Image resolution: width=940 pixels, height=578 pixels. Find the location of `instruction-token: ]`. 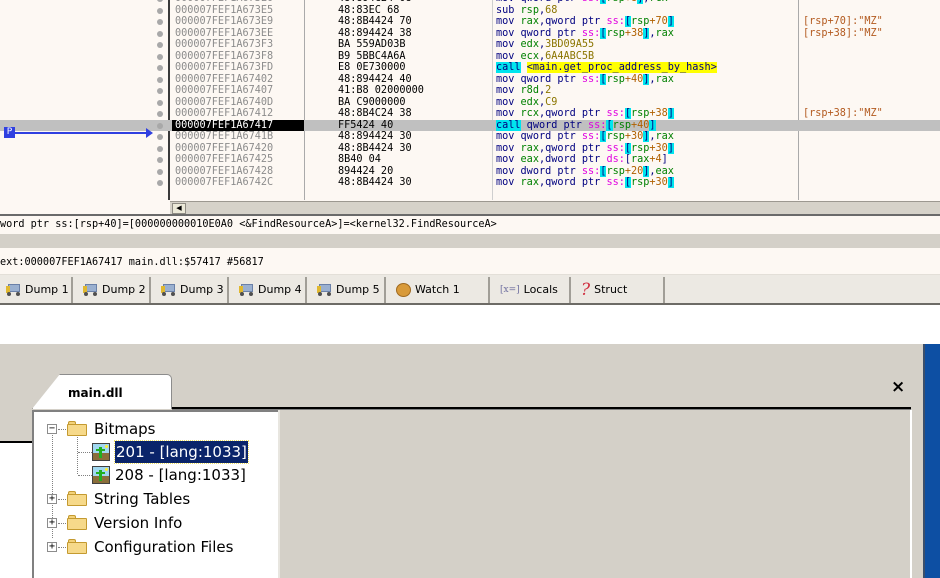

instruction-token: ] is located at coordinates (670, 21).